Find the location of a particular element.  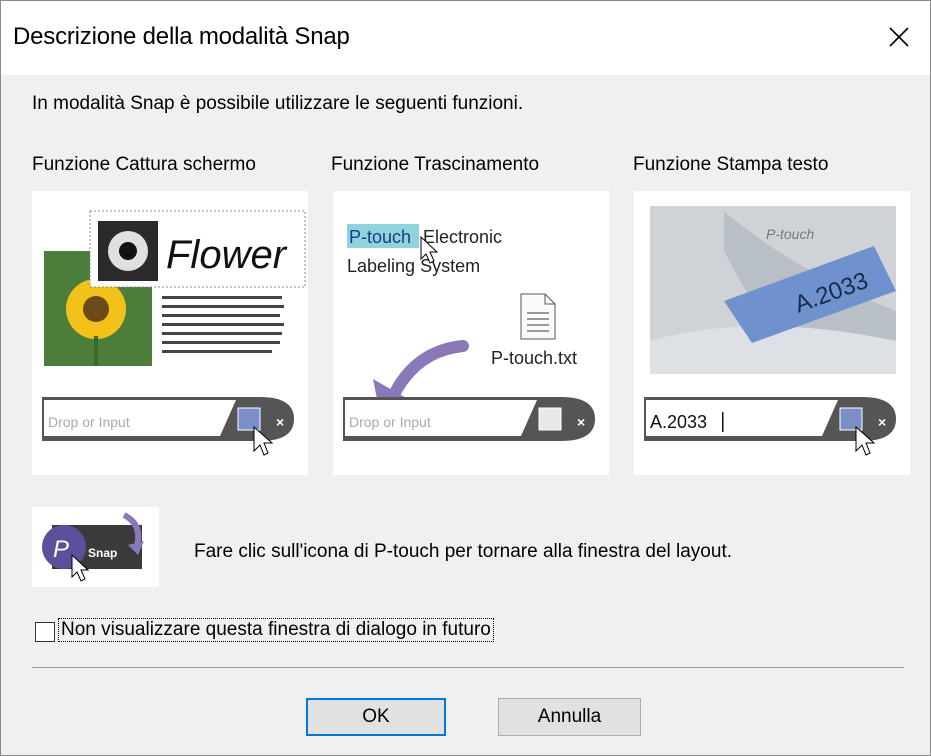

print-text-illustration: P-touch A.2033 A.2033 × is located at coordinates (772, 333).